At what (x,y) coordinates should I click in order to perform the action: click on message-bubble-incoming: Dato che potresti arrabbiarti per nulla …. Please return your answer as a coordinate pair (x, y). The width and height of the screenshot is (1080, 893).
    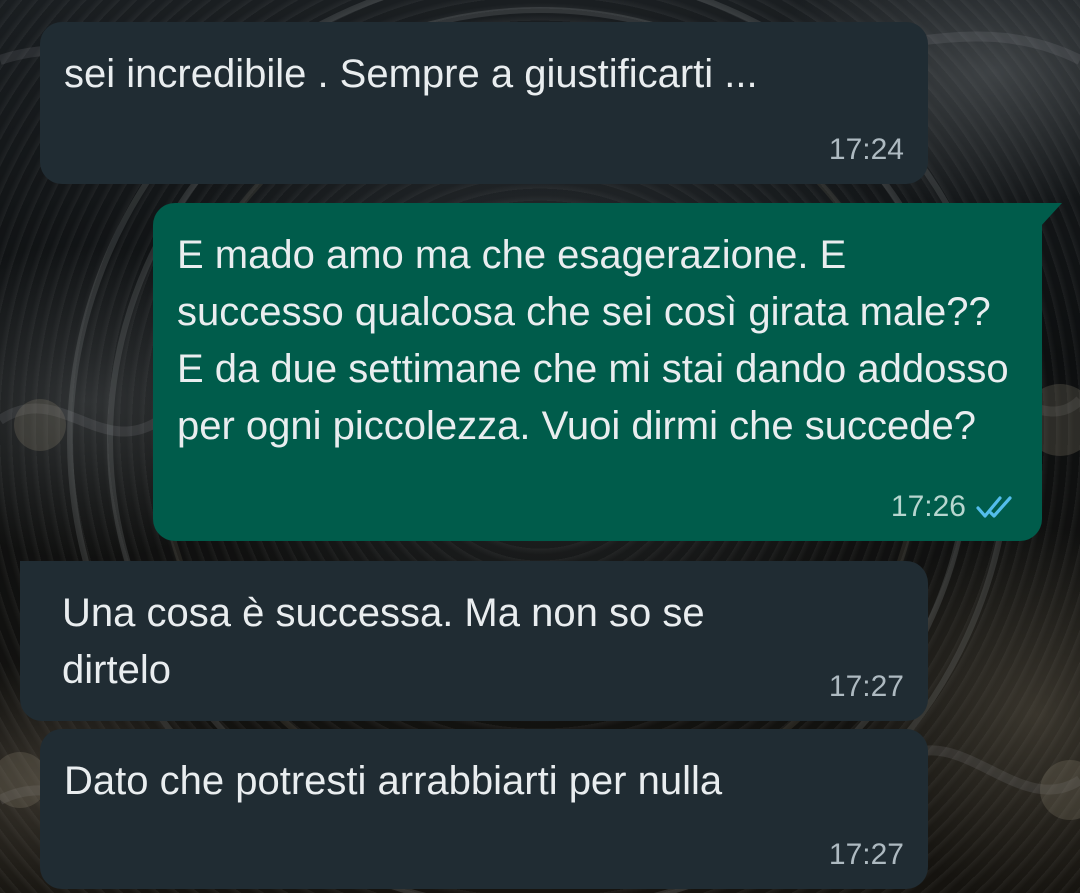
    Looking at the image, I should click on (484, 809).